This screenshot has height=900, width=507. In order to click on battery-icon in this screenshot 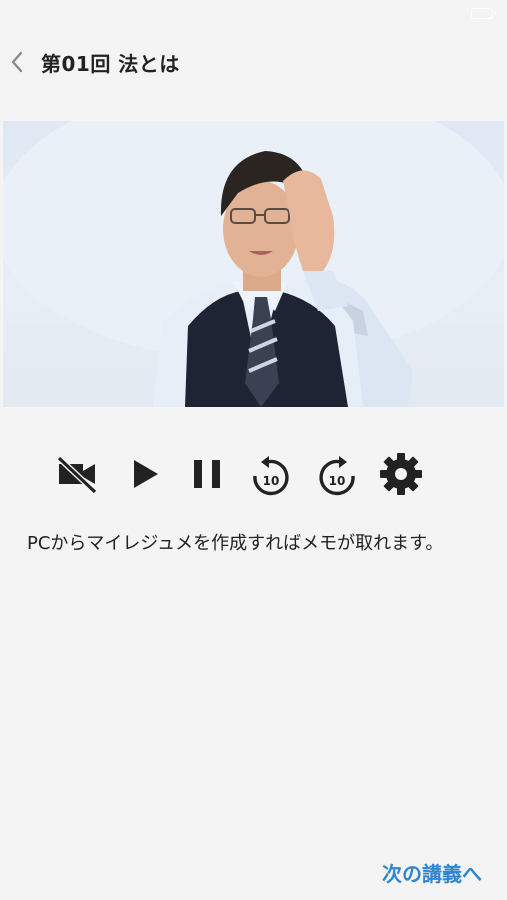, I will do `click(483, 13)`.